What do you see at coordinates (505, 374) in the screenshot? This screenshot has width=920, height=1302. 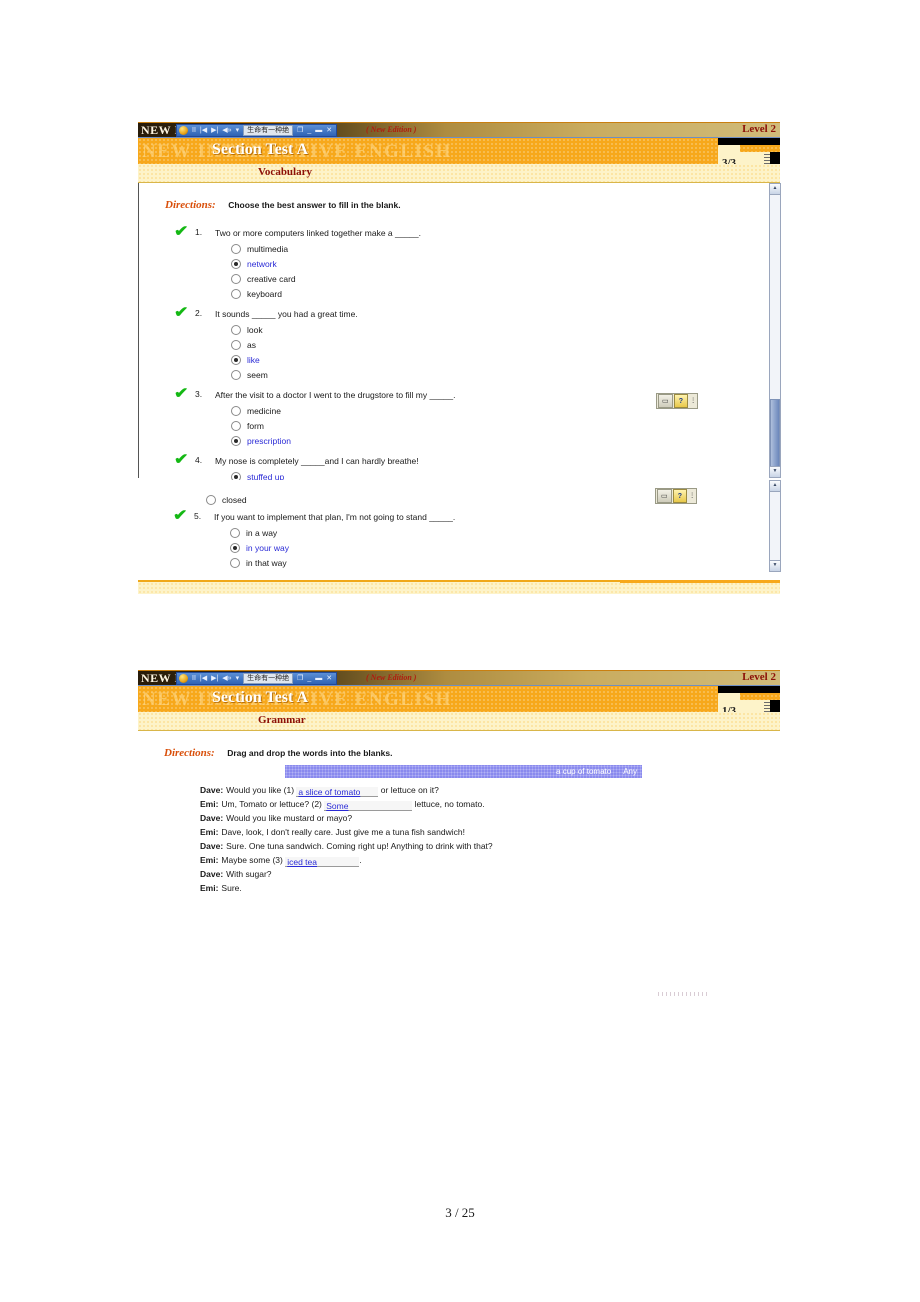 I see `option-row: seem` at bounding box center [505, 374].